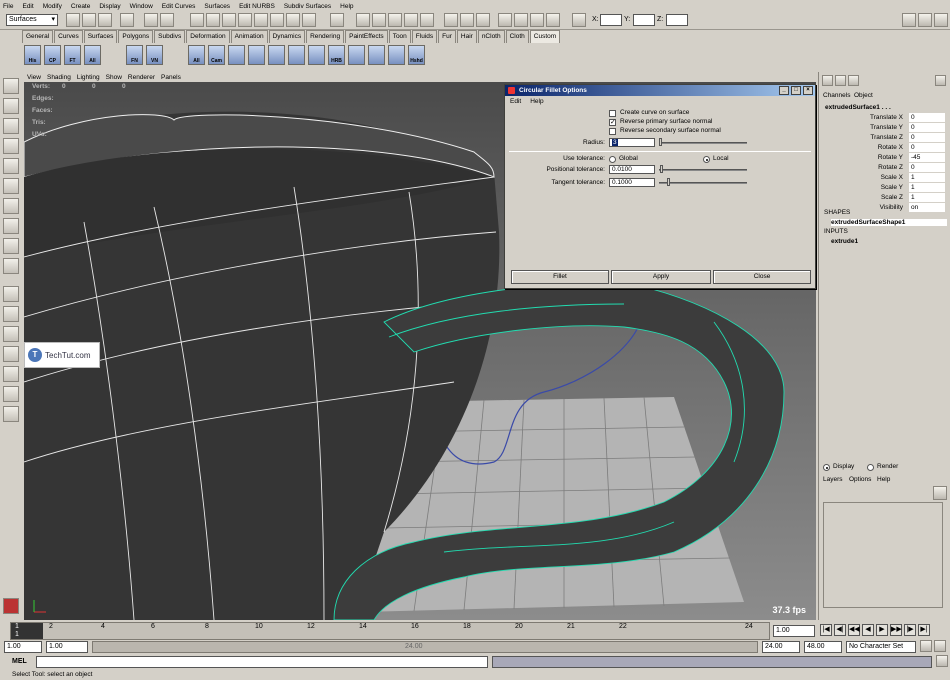  I want to click on shelf-tool-1-icon, so click(236, 55).